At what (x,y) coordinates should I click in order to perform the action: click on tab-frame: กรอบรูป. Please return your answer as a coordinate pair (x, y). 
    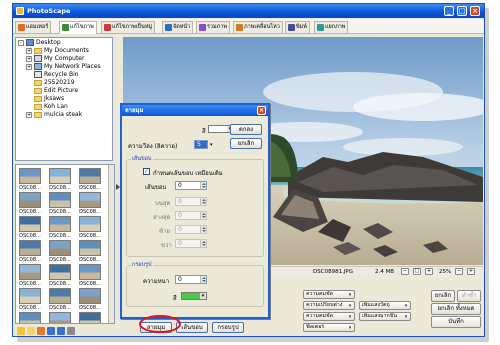
    Looking at the image, I should click on (228, 327).